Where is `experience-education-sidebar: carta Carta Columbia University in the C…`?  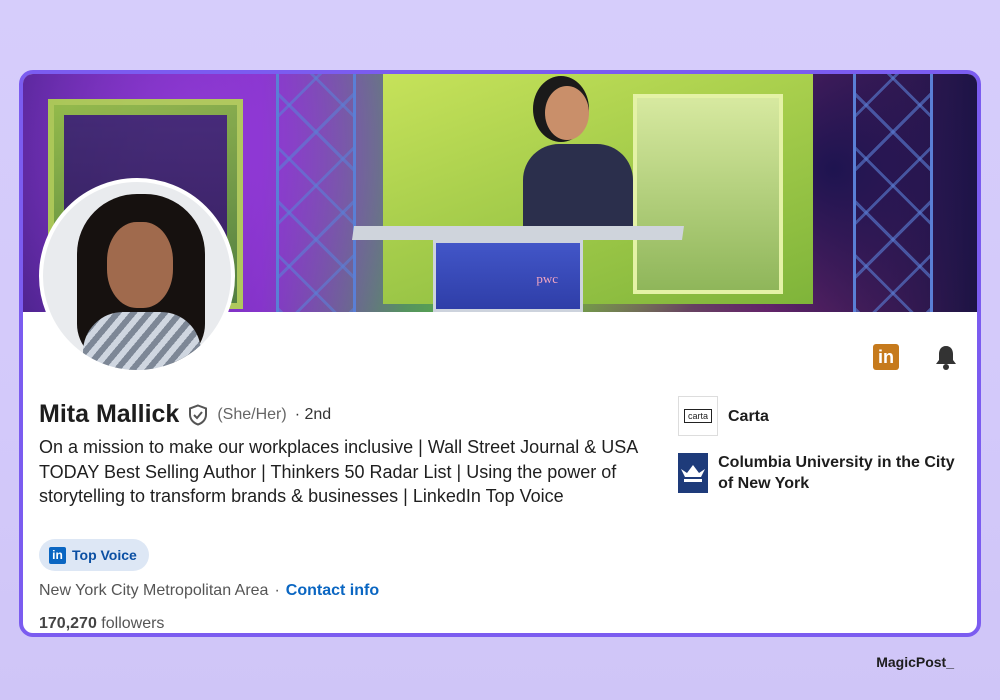 experience-education-sidebar: carta Carta Columbia University in the C… is located at coordinates (823, 453).